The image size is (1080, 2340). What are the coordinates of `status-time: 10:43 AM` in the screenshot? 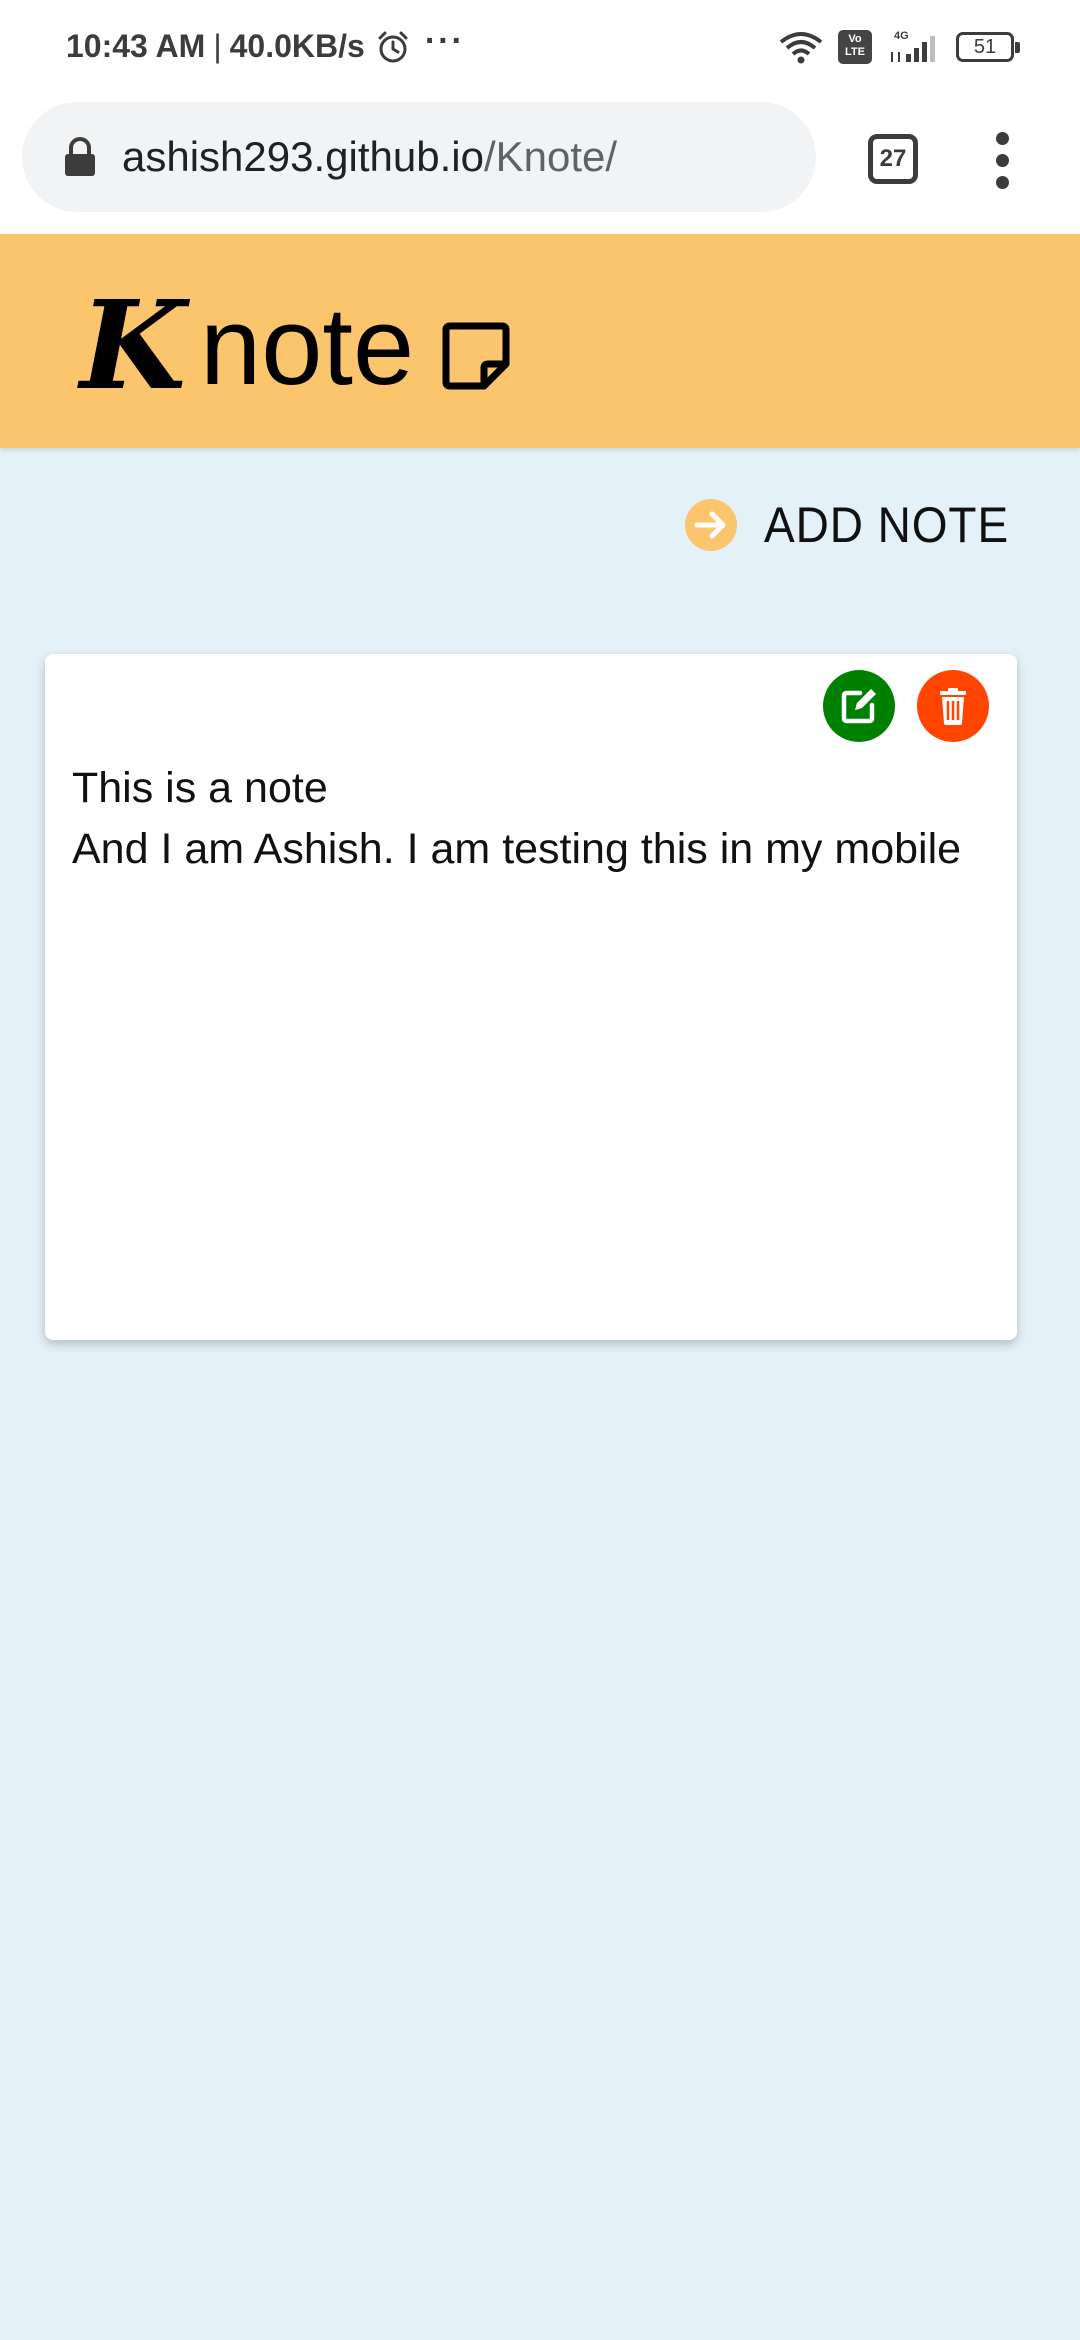 It's located at (136, 46).